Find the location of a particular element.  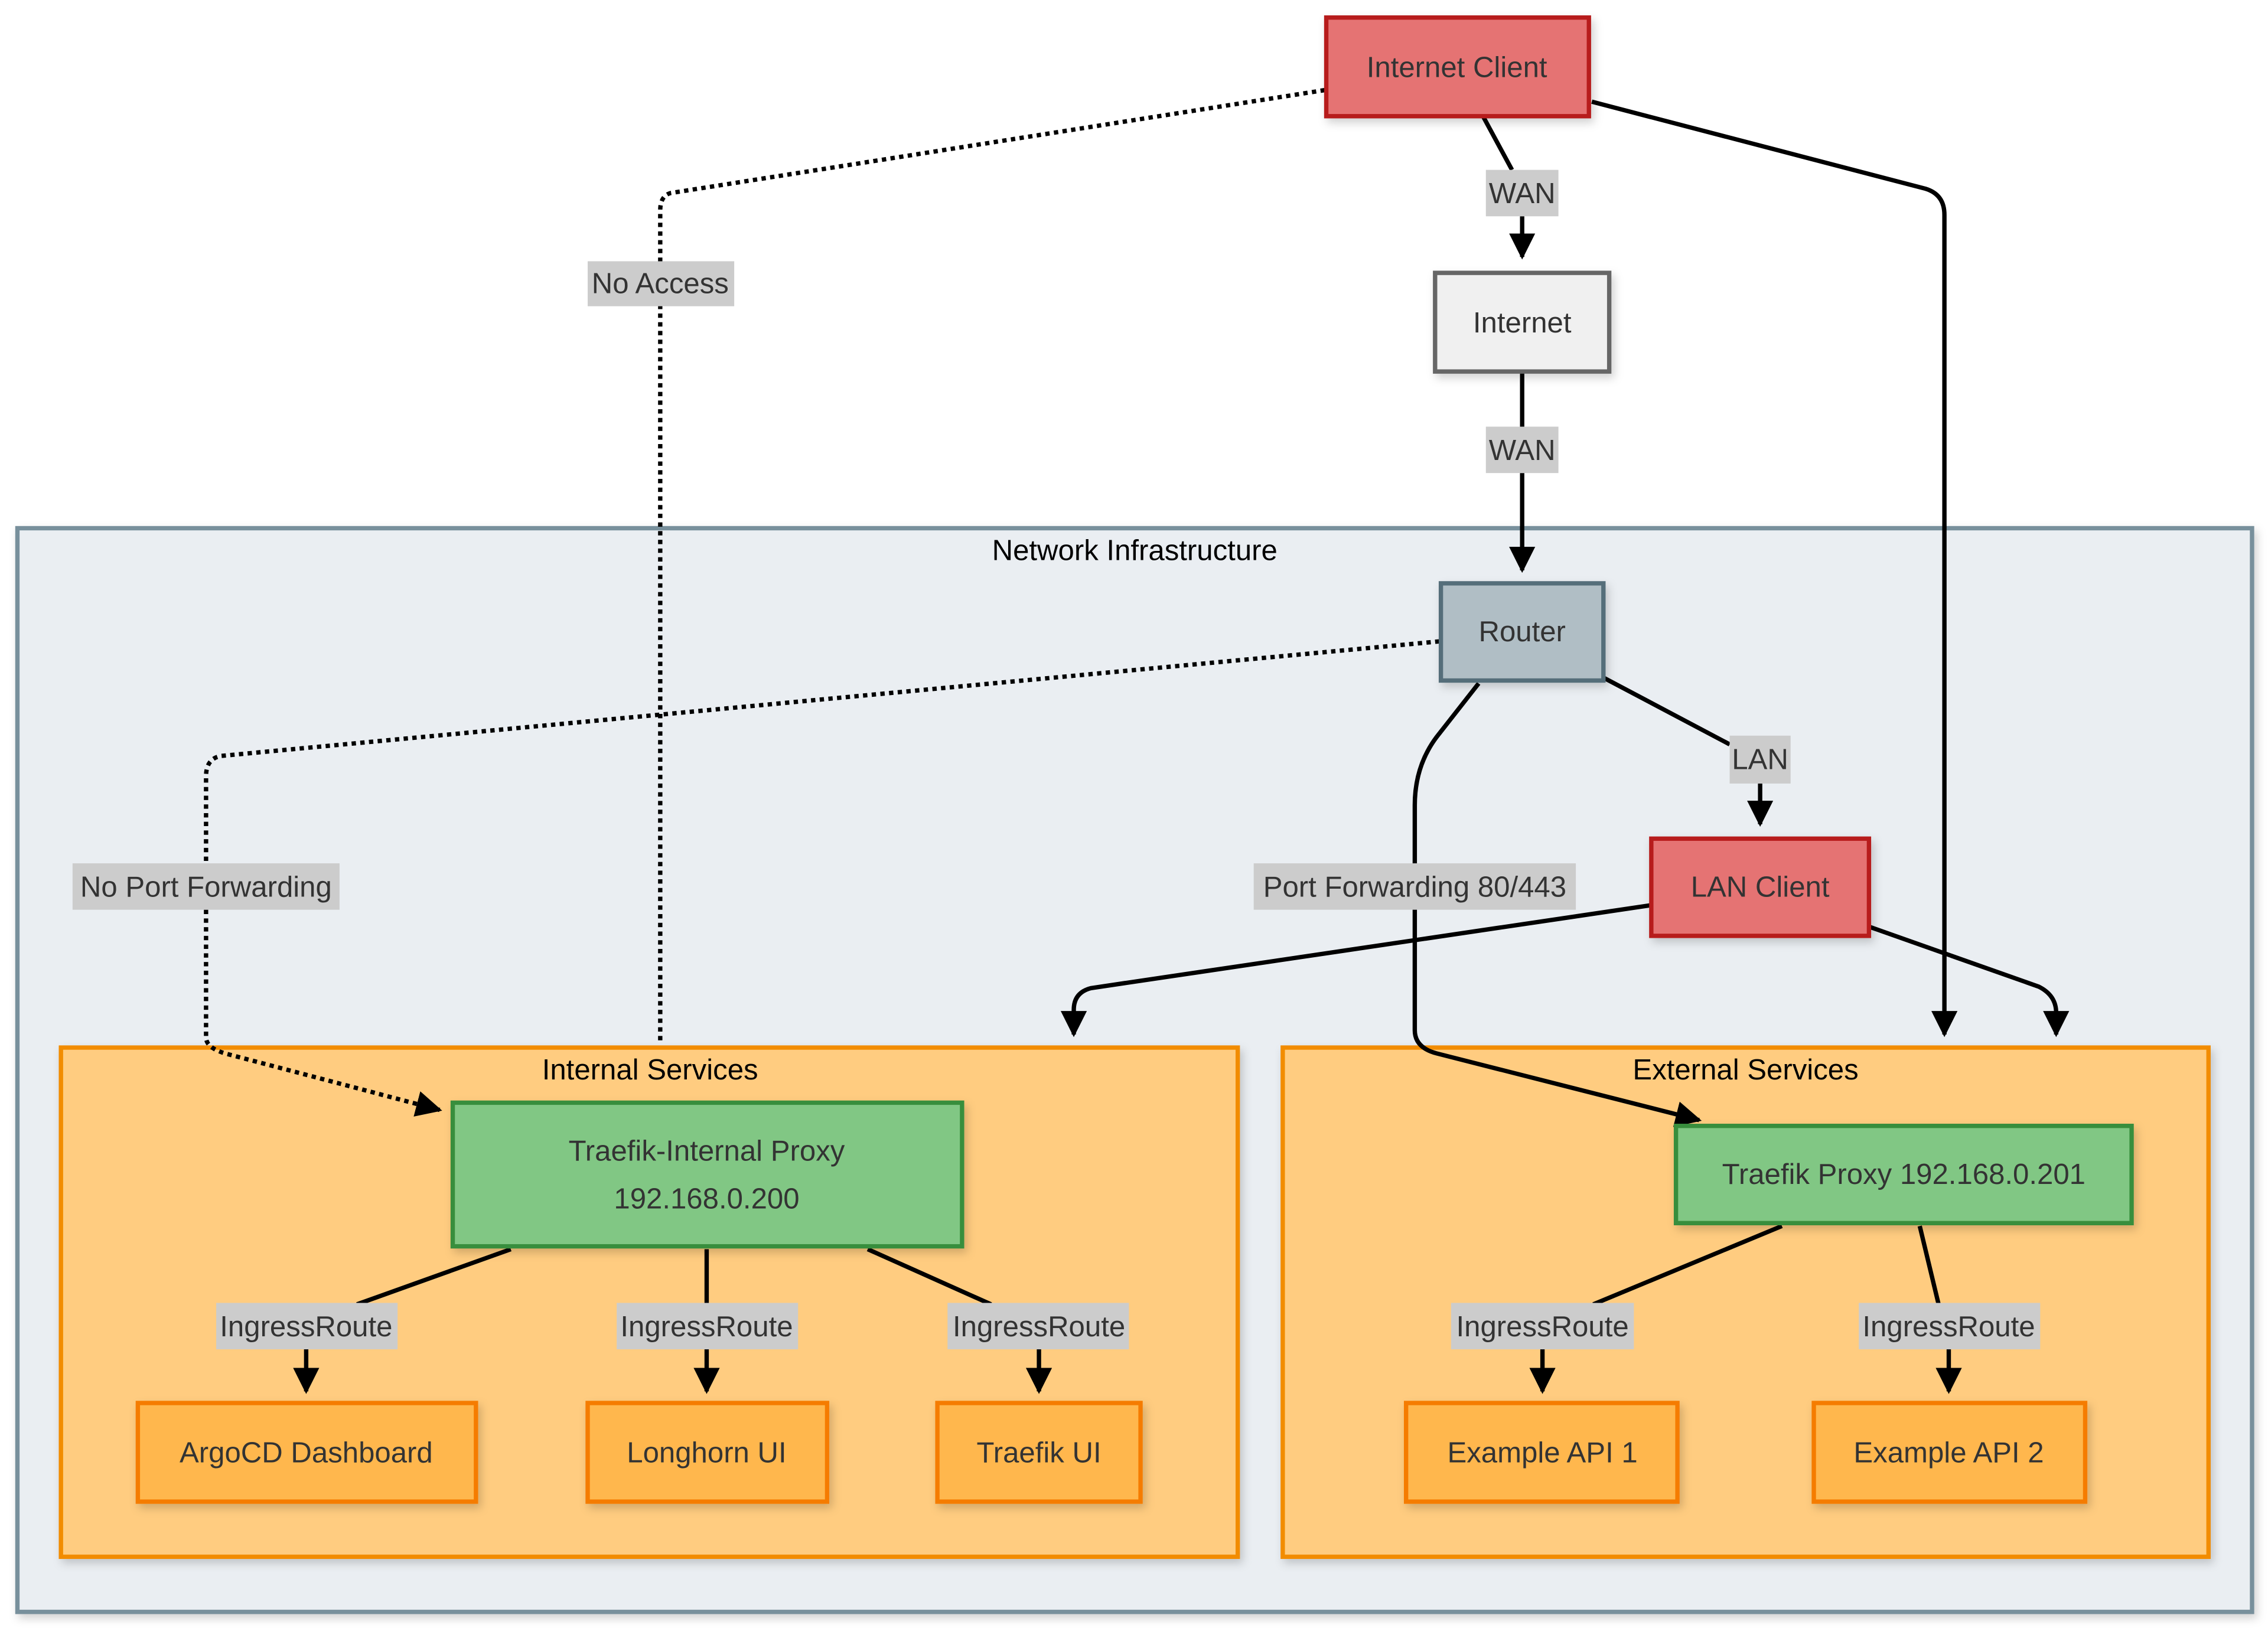

node-longhorn-ui: Longhorn UI is located at coordinates (707, 1452).